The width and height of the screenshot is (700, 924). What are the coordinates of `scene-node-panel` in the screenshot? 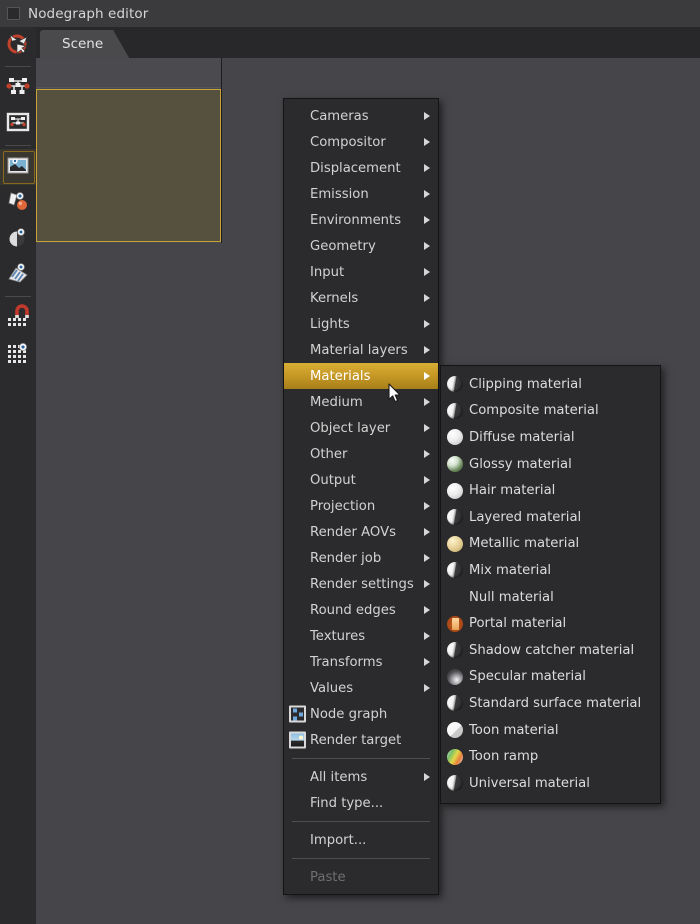 It's located at (129, 150).